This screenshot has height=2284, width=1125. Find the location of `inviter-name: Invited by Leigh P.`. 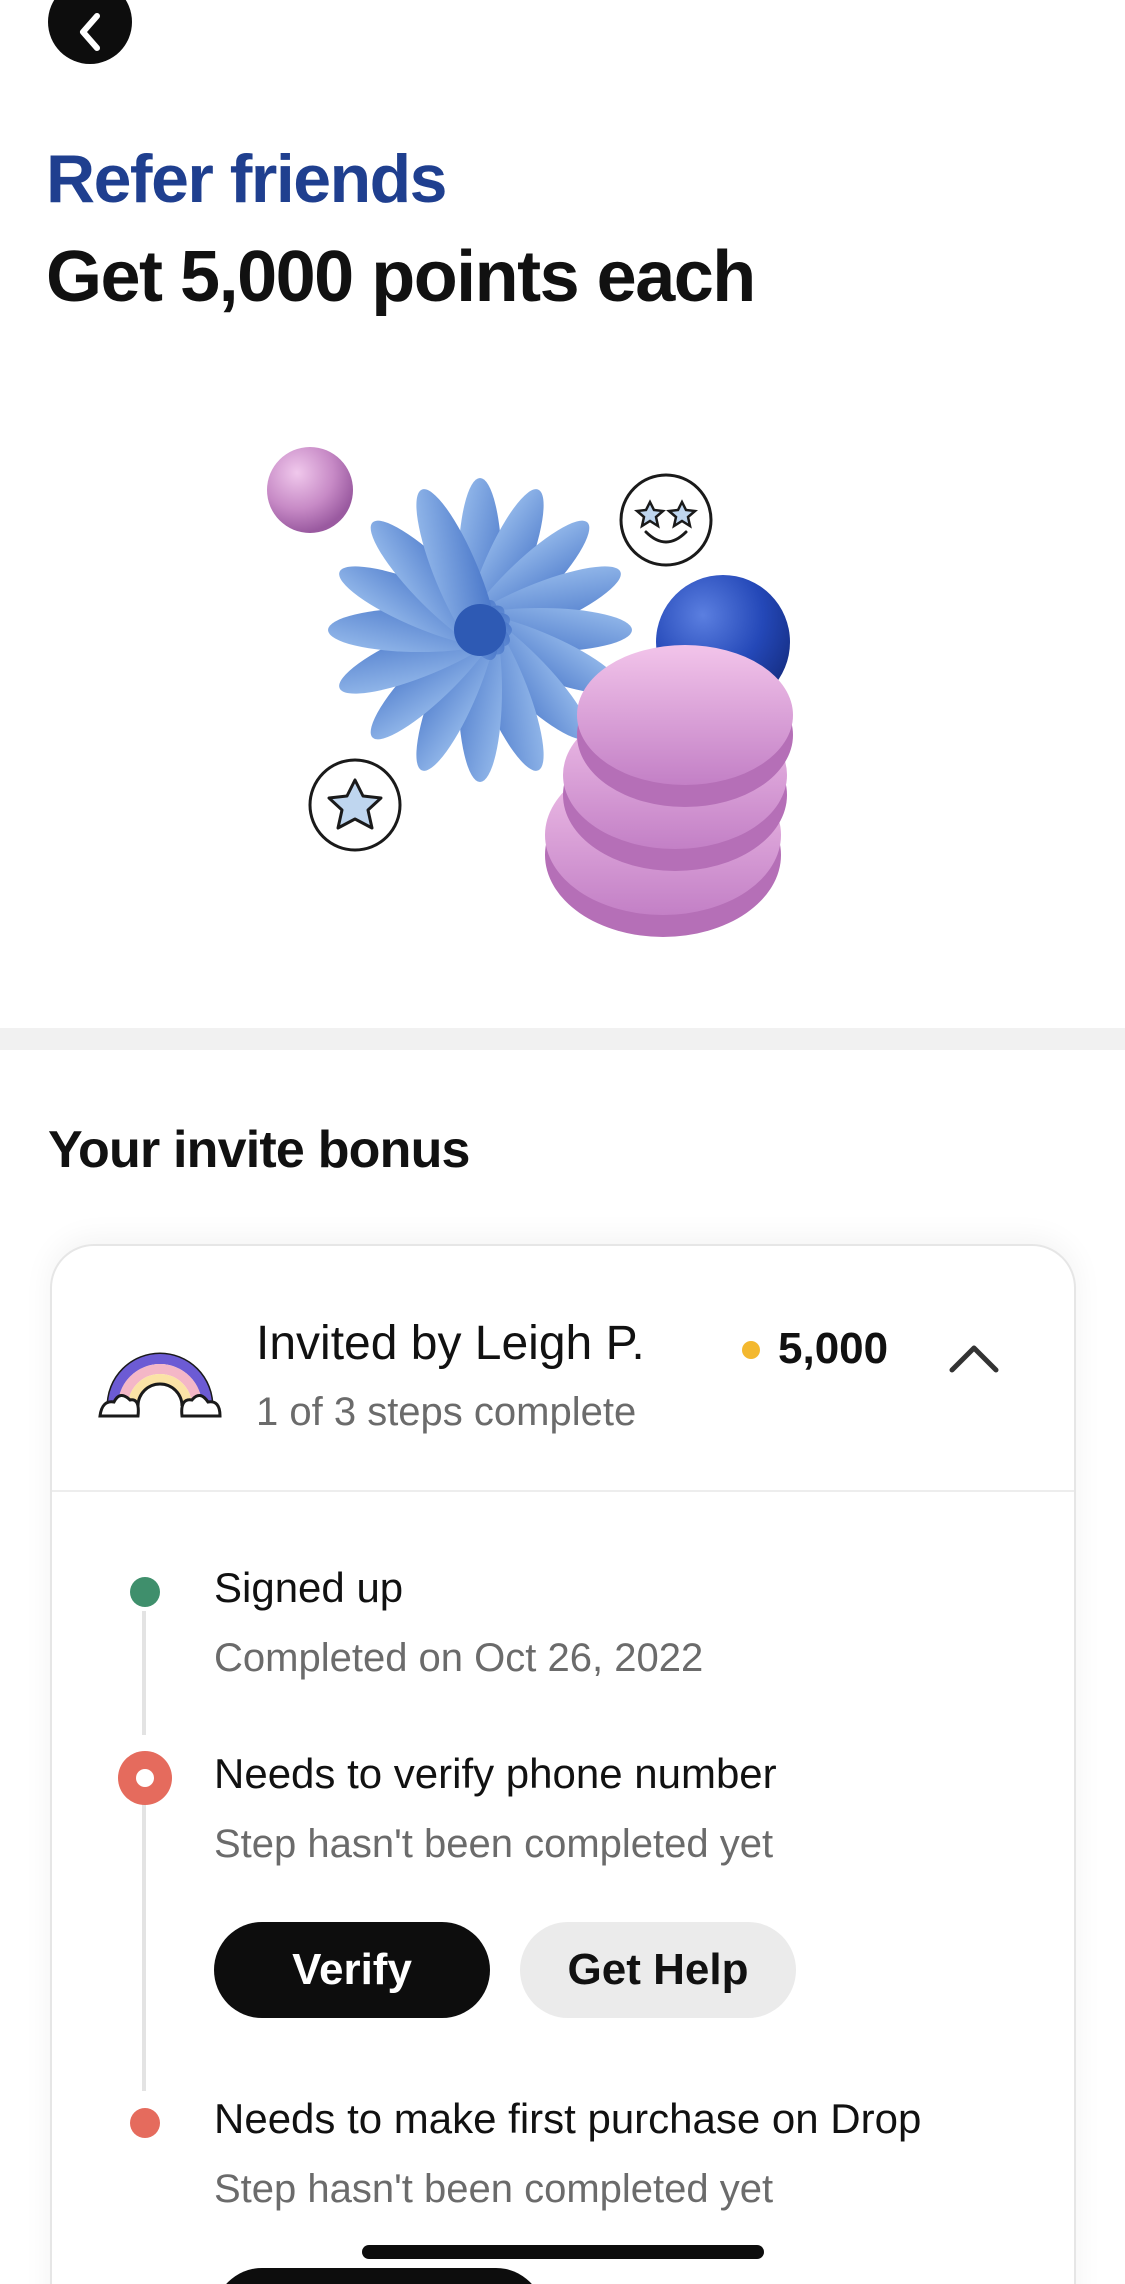

inviter-name: Invited by Leigh P. is located at coordinates (450, 1343).